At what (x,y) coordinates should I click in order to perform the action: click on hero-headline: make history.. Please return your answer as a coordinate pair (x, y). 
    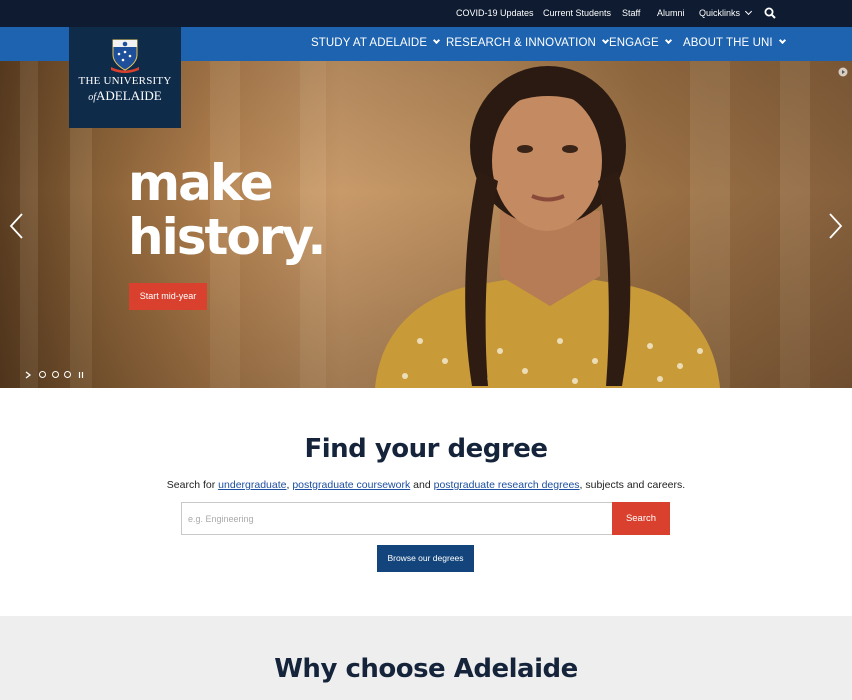
    Looking at the image, I should click on (227, 210).